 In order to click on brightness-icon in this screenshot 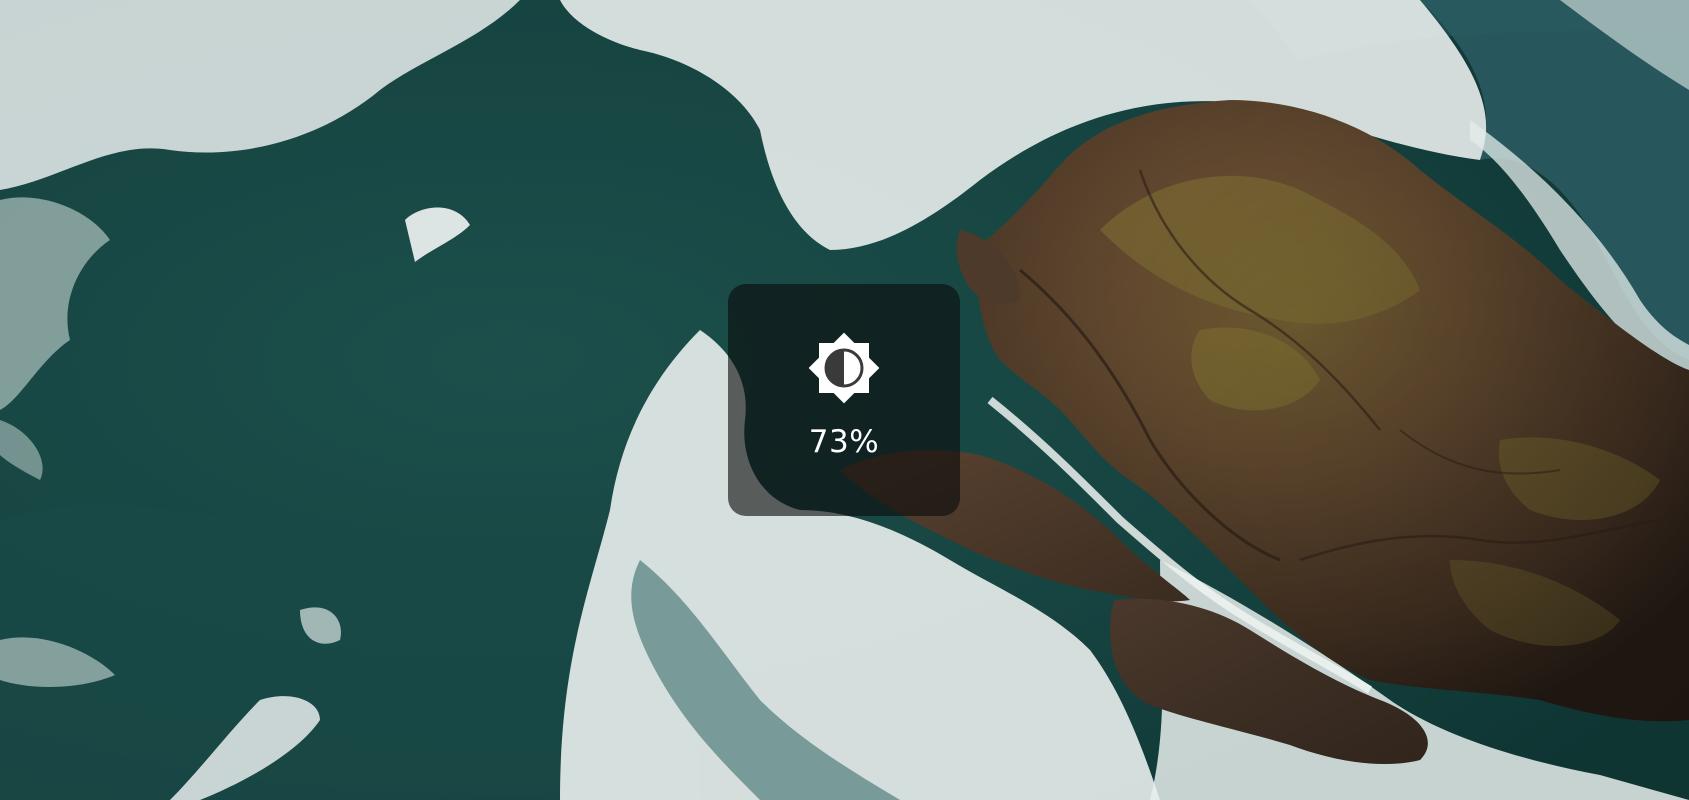, I will do `click(844, 368)`.